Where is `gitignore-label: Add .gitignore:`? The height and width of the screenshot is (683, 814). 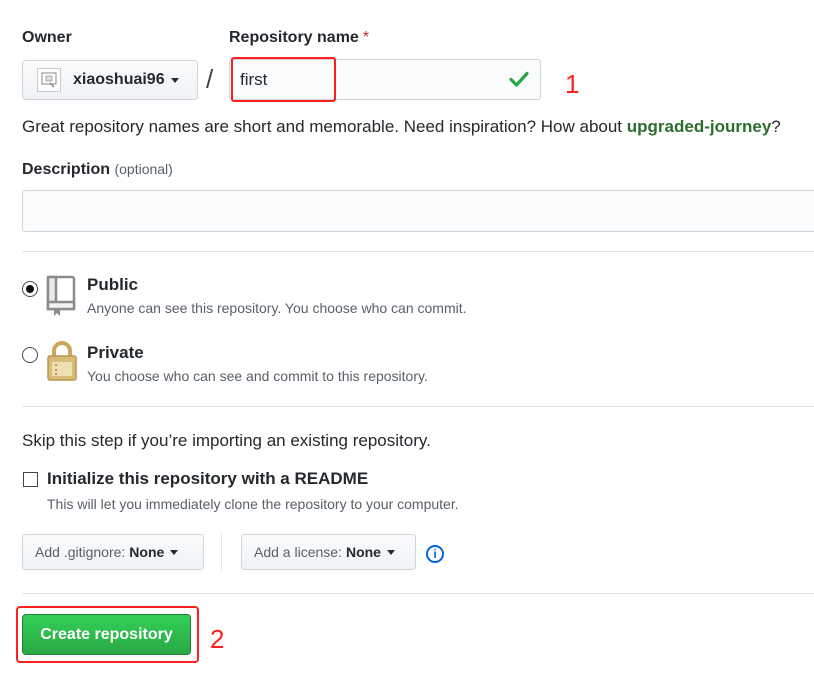
gitignore-label: Add .gitignore: is located at coordinates (80, 552).